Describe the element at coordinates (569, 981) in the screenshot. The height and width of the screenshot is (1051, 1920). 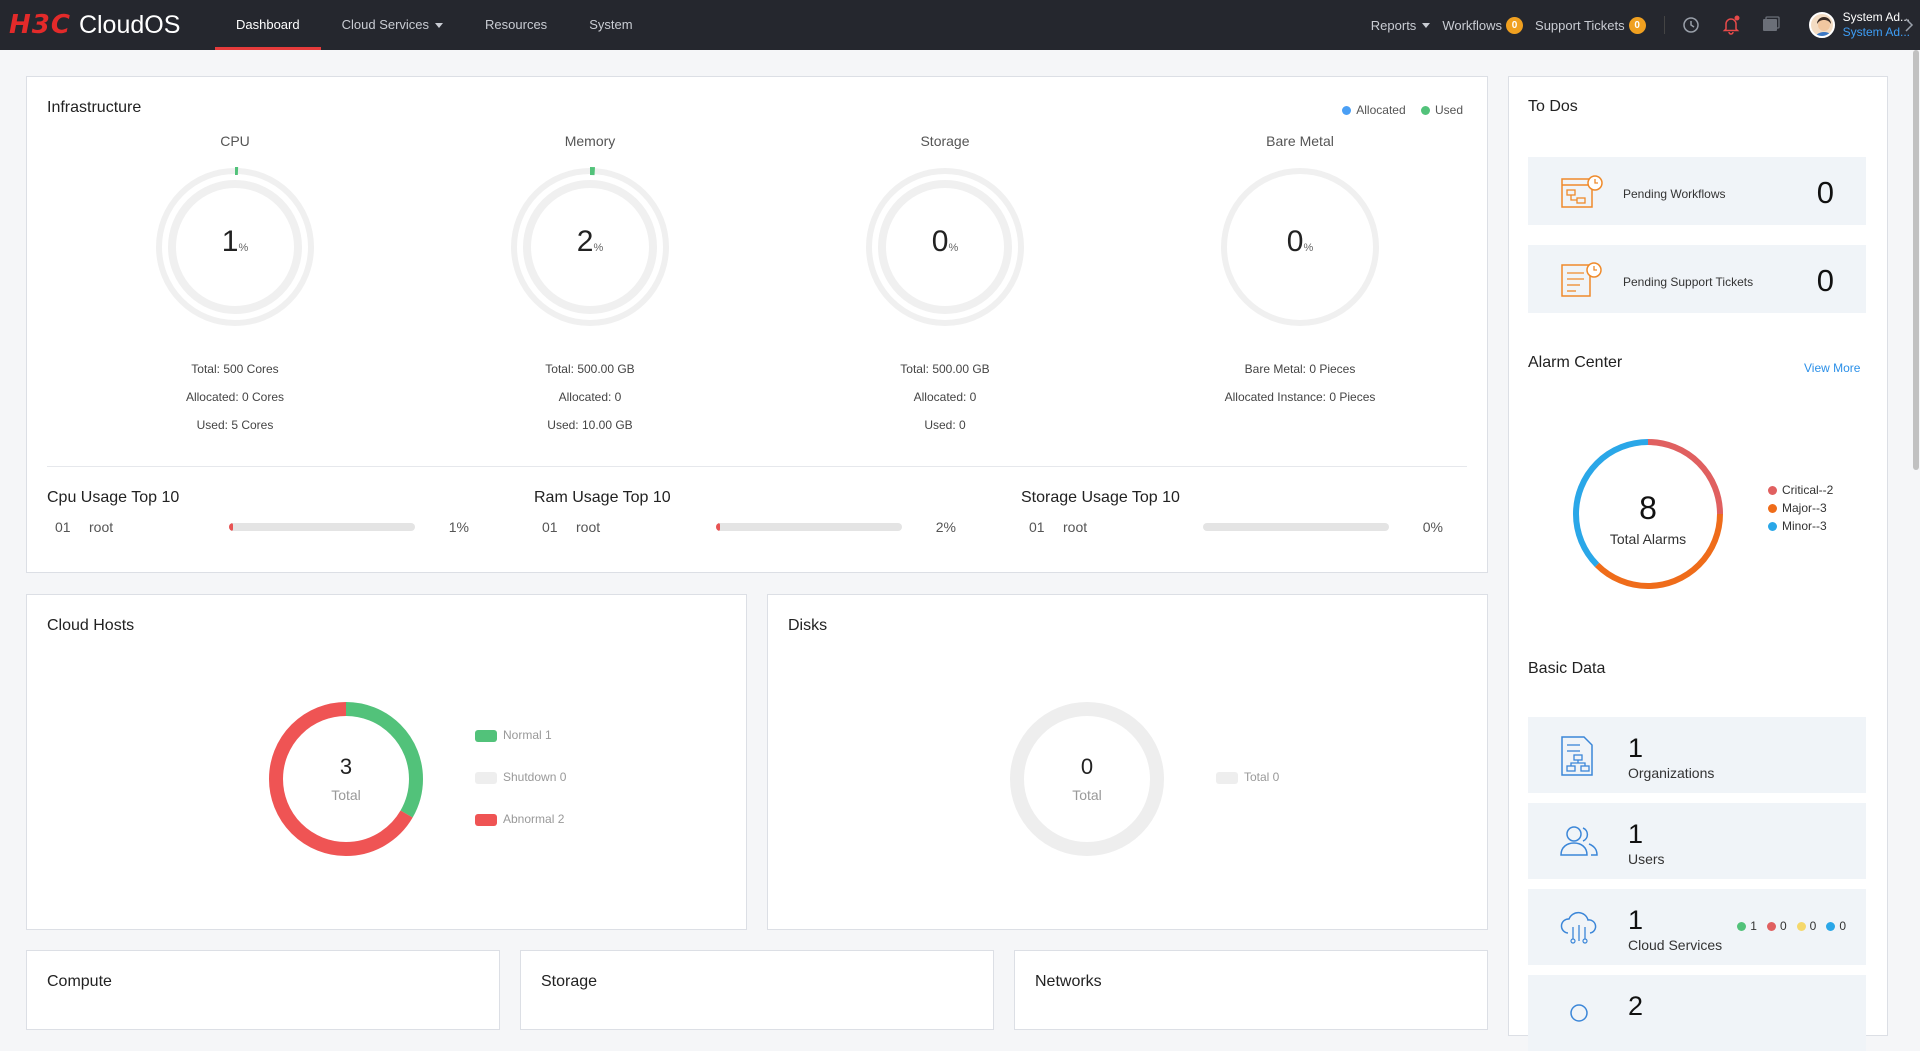
I see `storage-title: Storage` at that location.